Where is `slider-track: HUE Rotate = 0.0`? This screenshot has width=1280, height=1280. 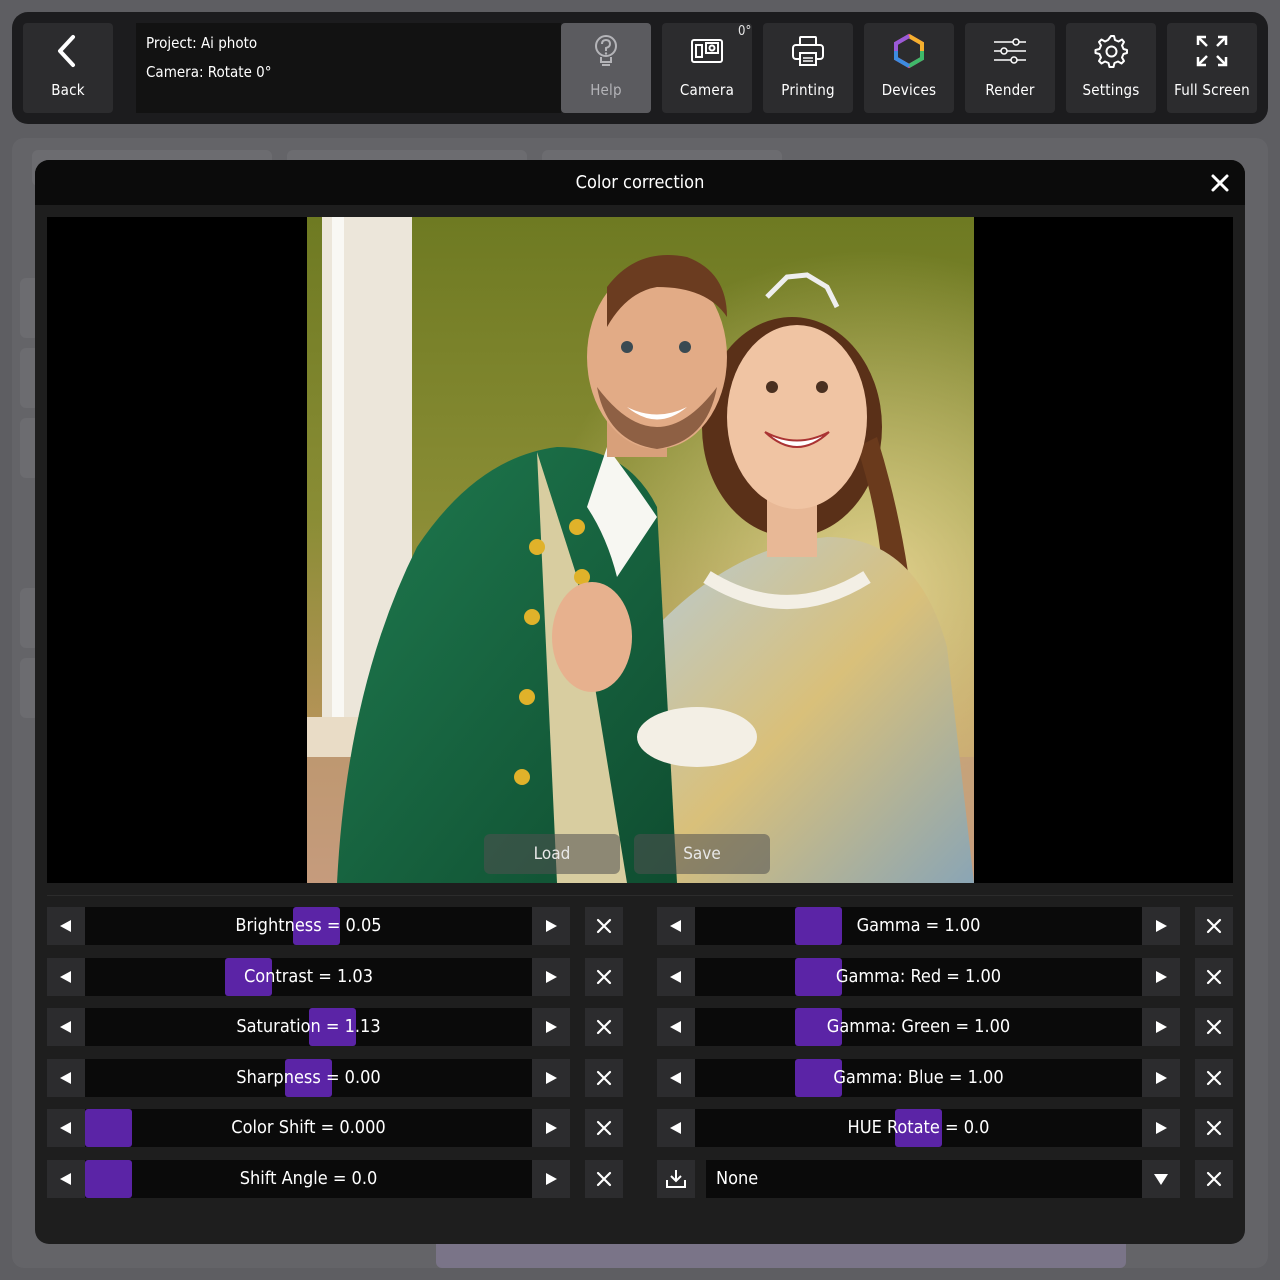
slider-track: HUE Rotate = 0.0 is located at coordinates (918, 1128).